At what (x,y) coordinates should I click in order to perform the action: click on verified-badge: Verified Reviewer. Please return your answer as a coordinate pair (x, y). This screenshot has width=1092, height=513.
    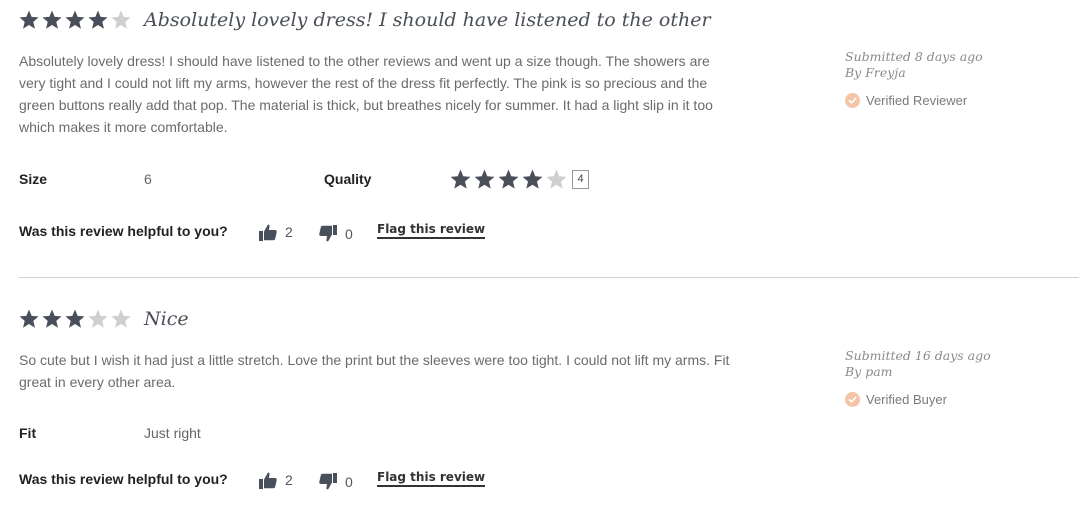
    Looking at the image, I should click on (906, 100).